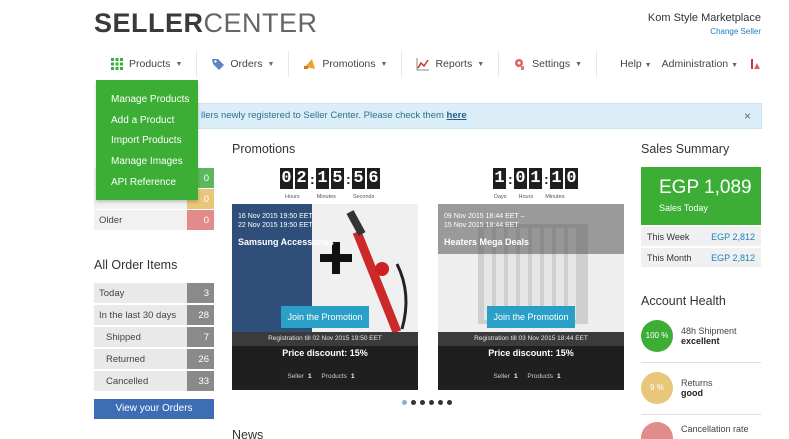  What do you see at coordinates (218, 64) in the screenshot?
I see `tag-icon` at bounding box center [218, 64].